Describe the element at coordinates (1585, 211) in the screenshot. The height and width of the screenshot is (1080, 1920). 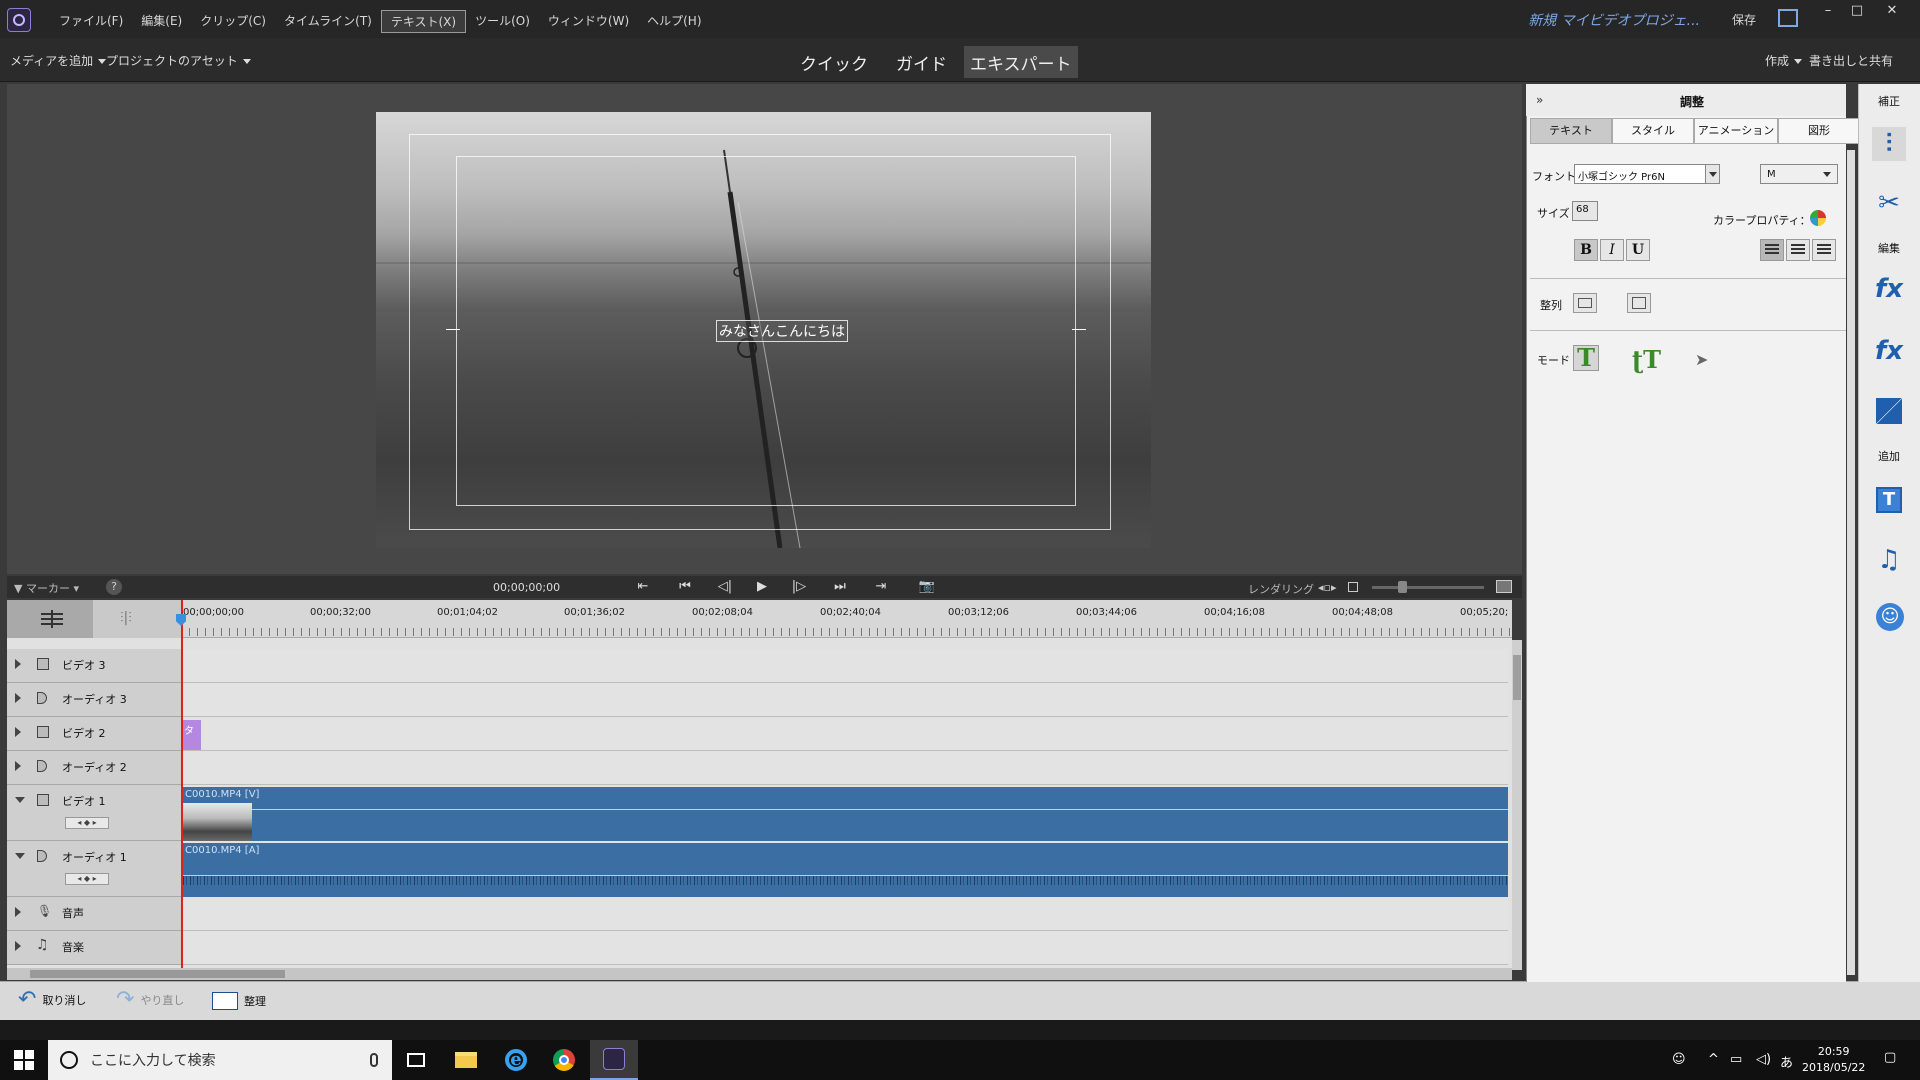
I see `font-size-field: 68` at that location.